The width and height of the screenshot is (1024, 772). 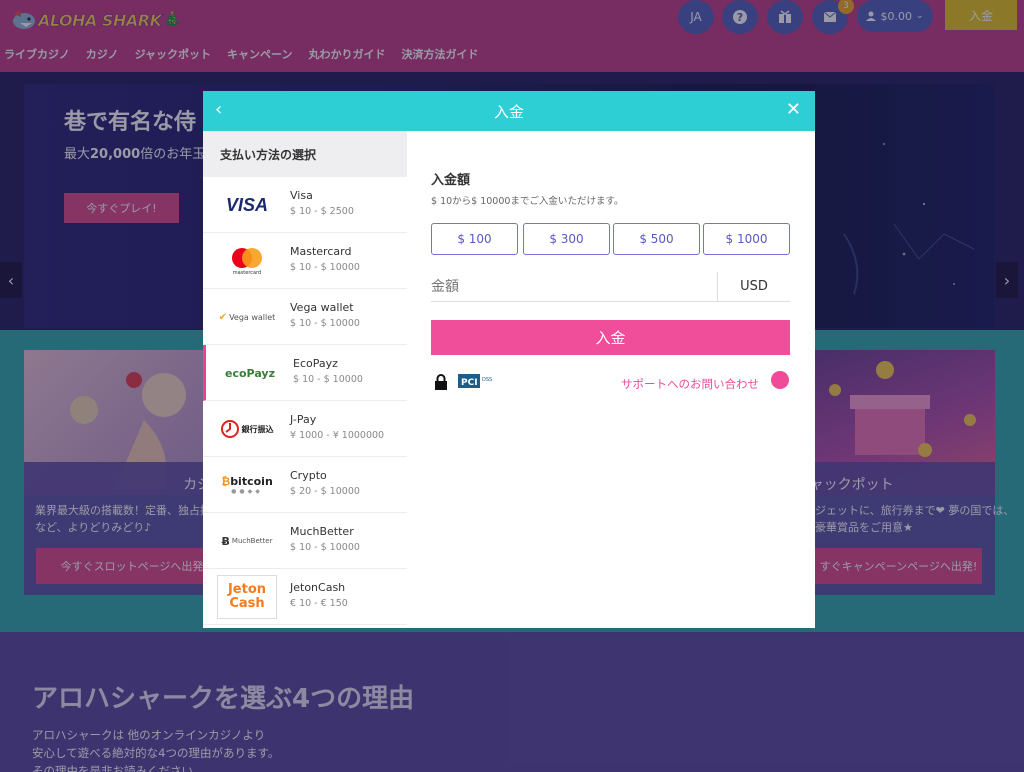 I want to click on amount-label: 入金額, so click(x=451, y=180).